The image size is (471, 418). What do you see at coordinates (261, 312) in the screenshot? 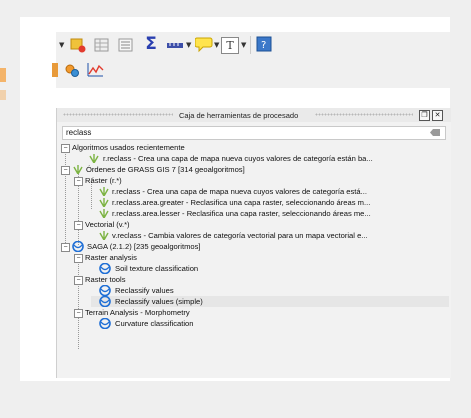
I see `tree-group-terrain-analysis: − Terrain Analysis - Morphometry` at bounding box center [261, 312].